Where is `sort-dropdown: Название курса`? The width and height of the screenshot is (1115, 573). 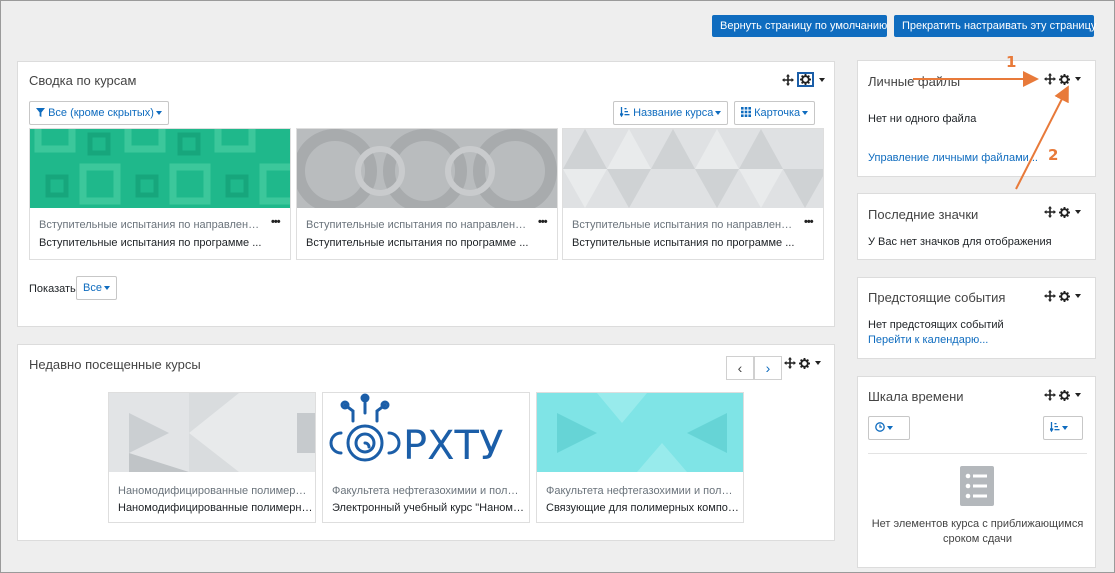 sort-dropdown: Название курса is located at coordinates (671, 113).